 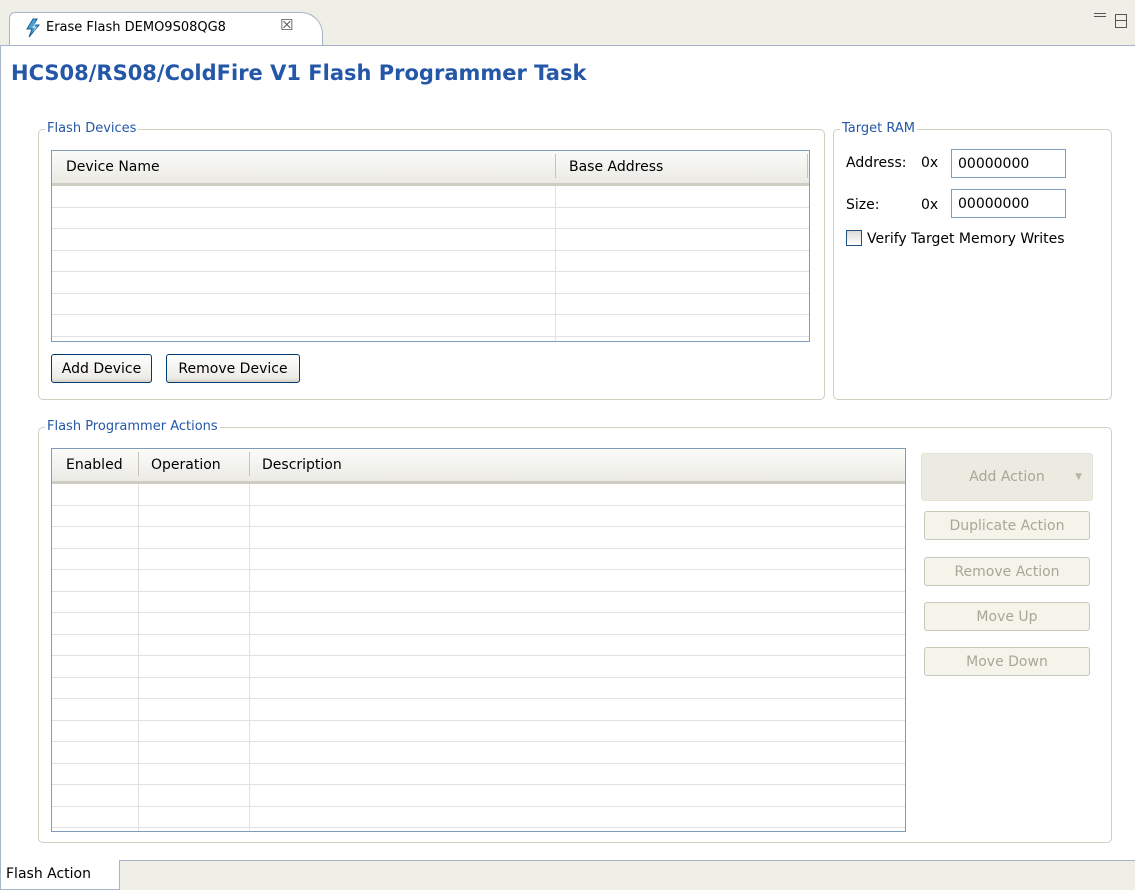 I want to click on flash-devices-table: Device Name Base Address, so click(x=430, y=246).